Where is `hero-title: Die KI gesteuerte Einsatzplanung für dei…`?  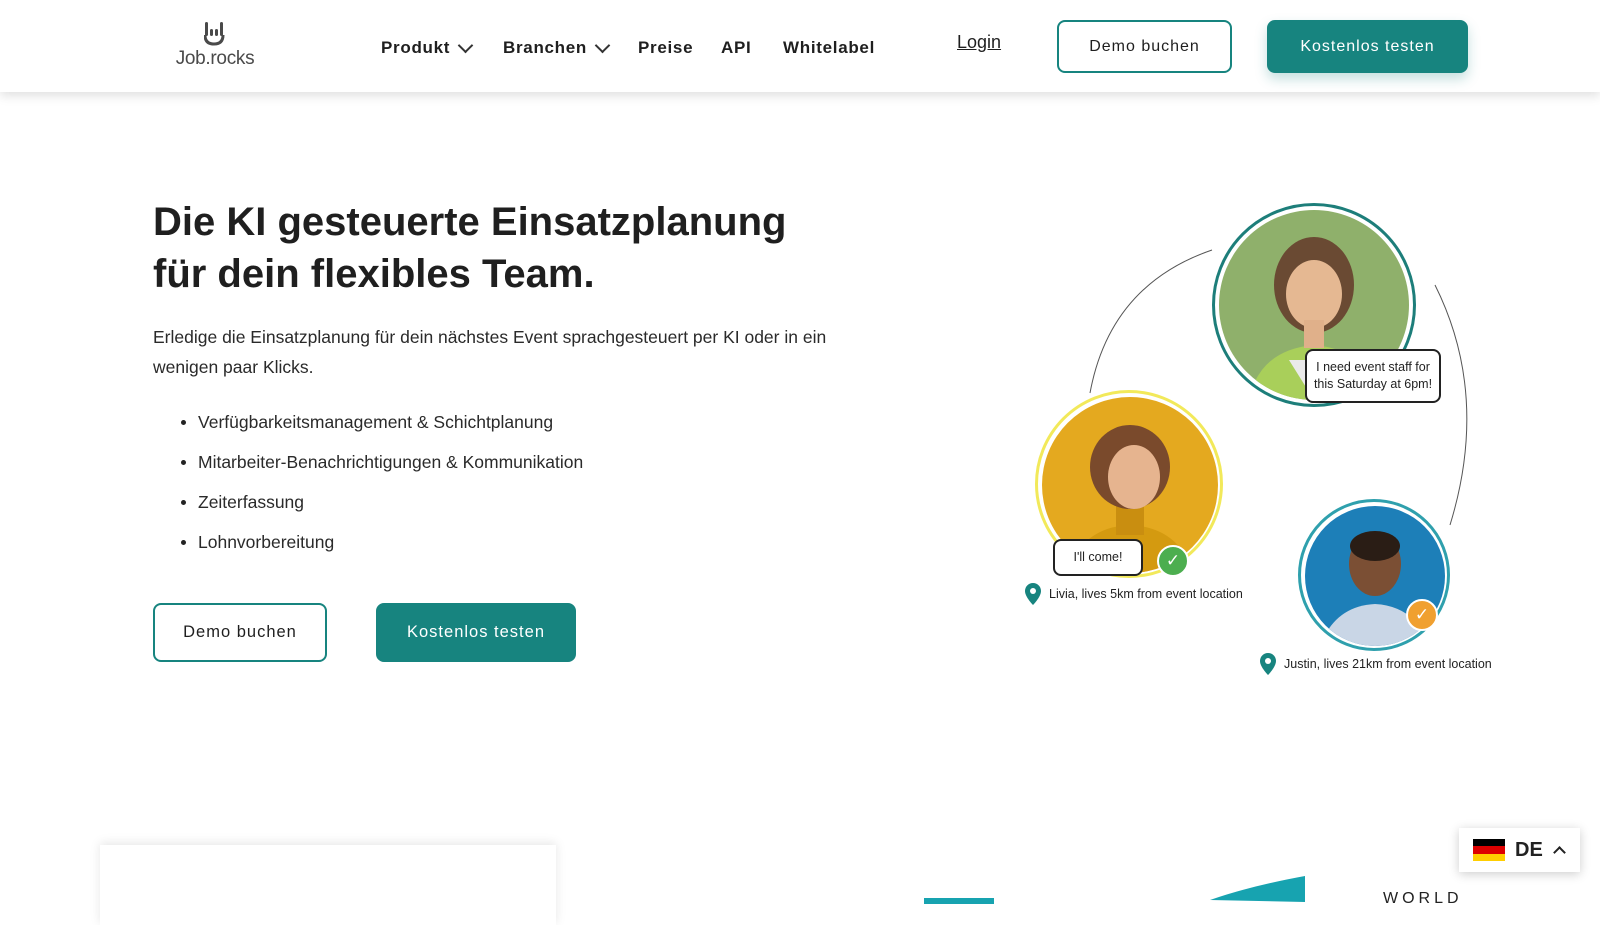 hero-title: Die KI gesteuerte Einsatzplanung für dei… is located at coordinates (503, 248).